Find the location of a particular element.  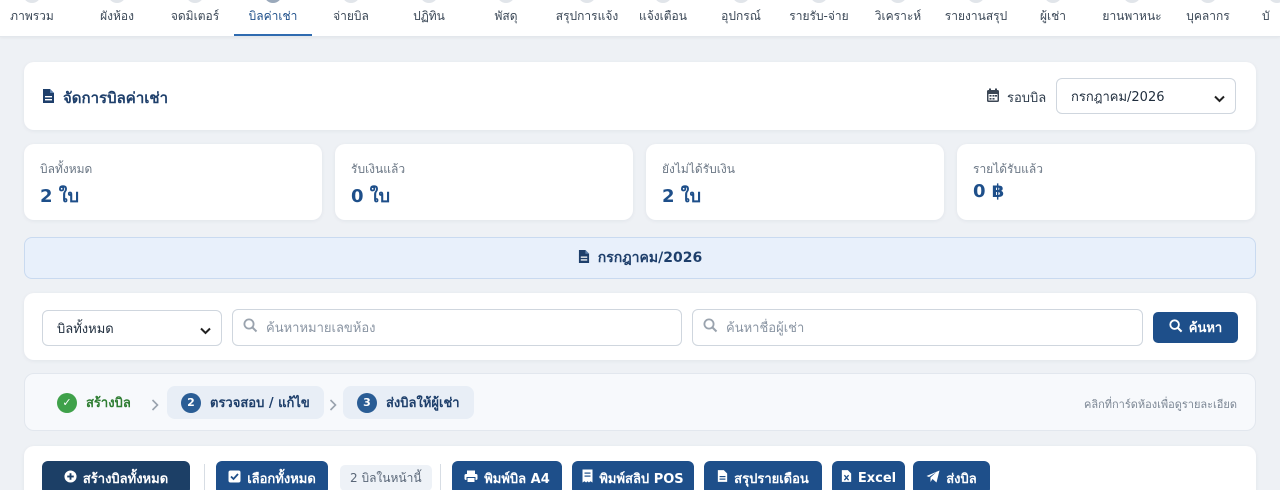

nav-tab-label: รายรับ-จ่าย is located at coordinates (819, 16).